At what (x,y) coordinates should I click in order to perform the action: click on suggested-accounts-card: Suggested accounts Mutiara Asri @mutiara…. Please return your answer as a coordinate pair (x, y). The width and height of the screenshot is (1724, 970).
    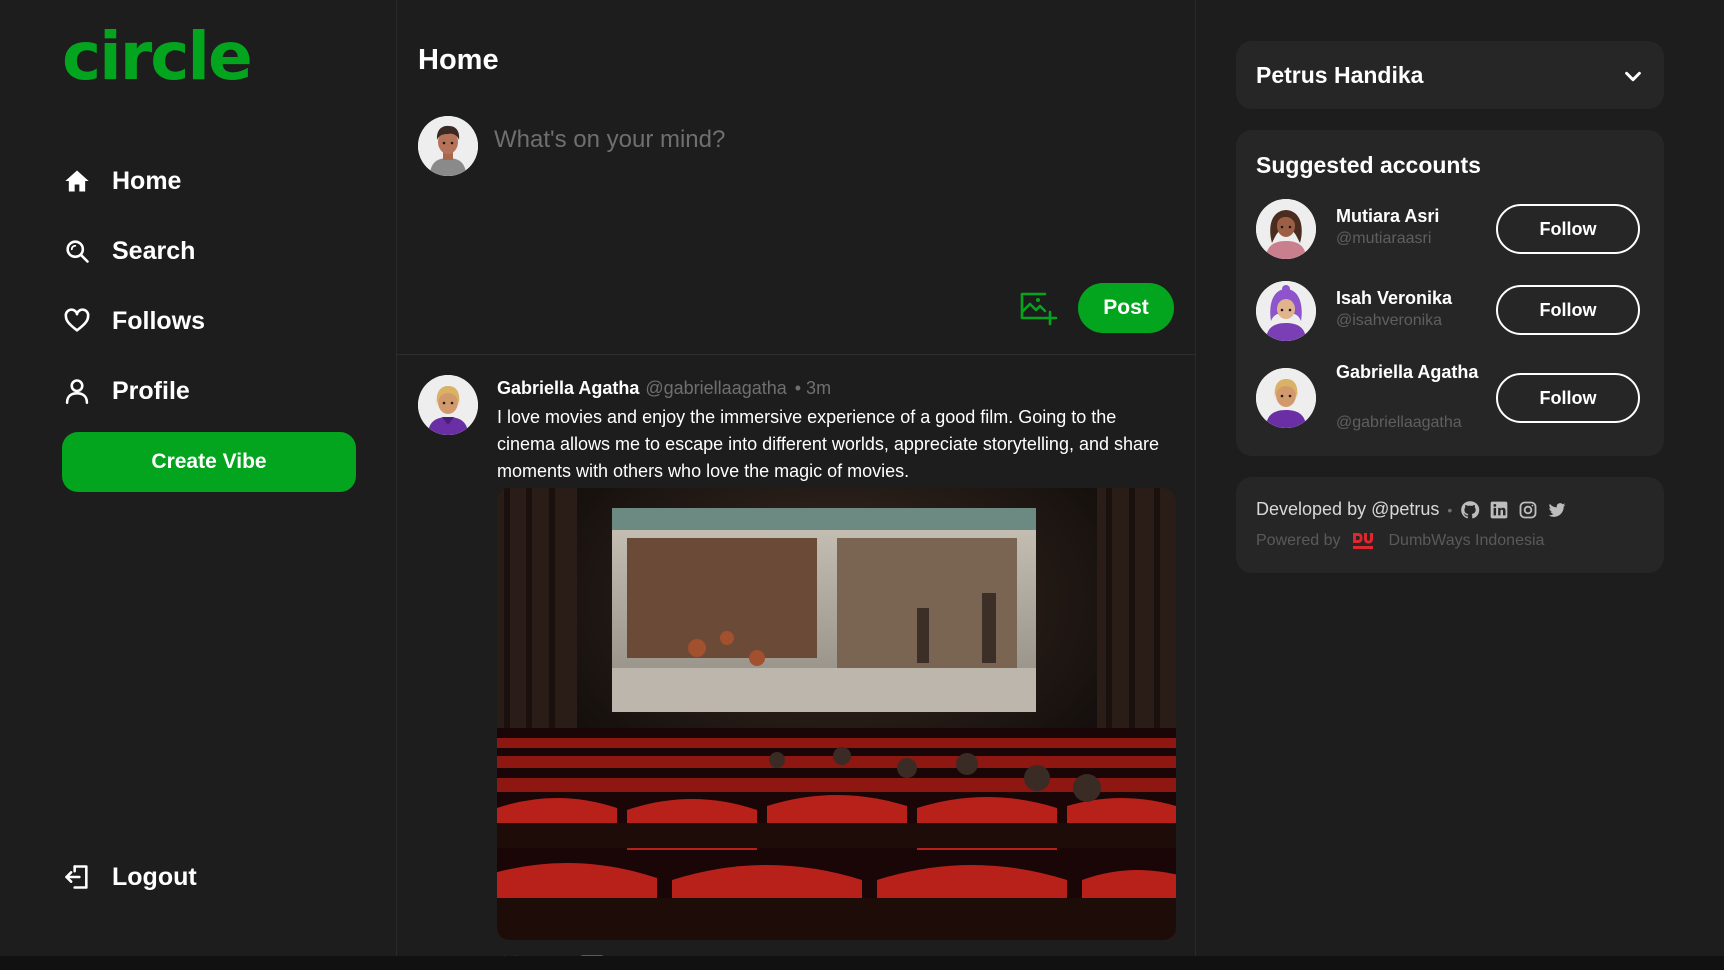
    Looking at the image, I should click on (1450, 293).